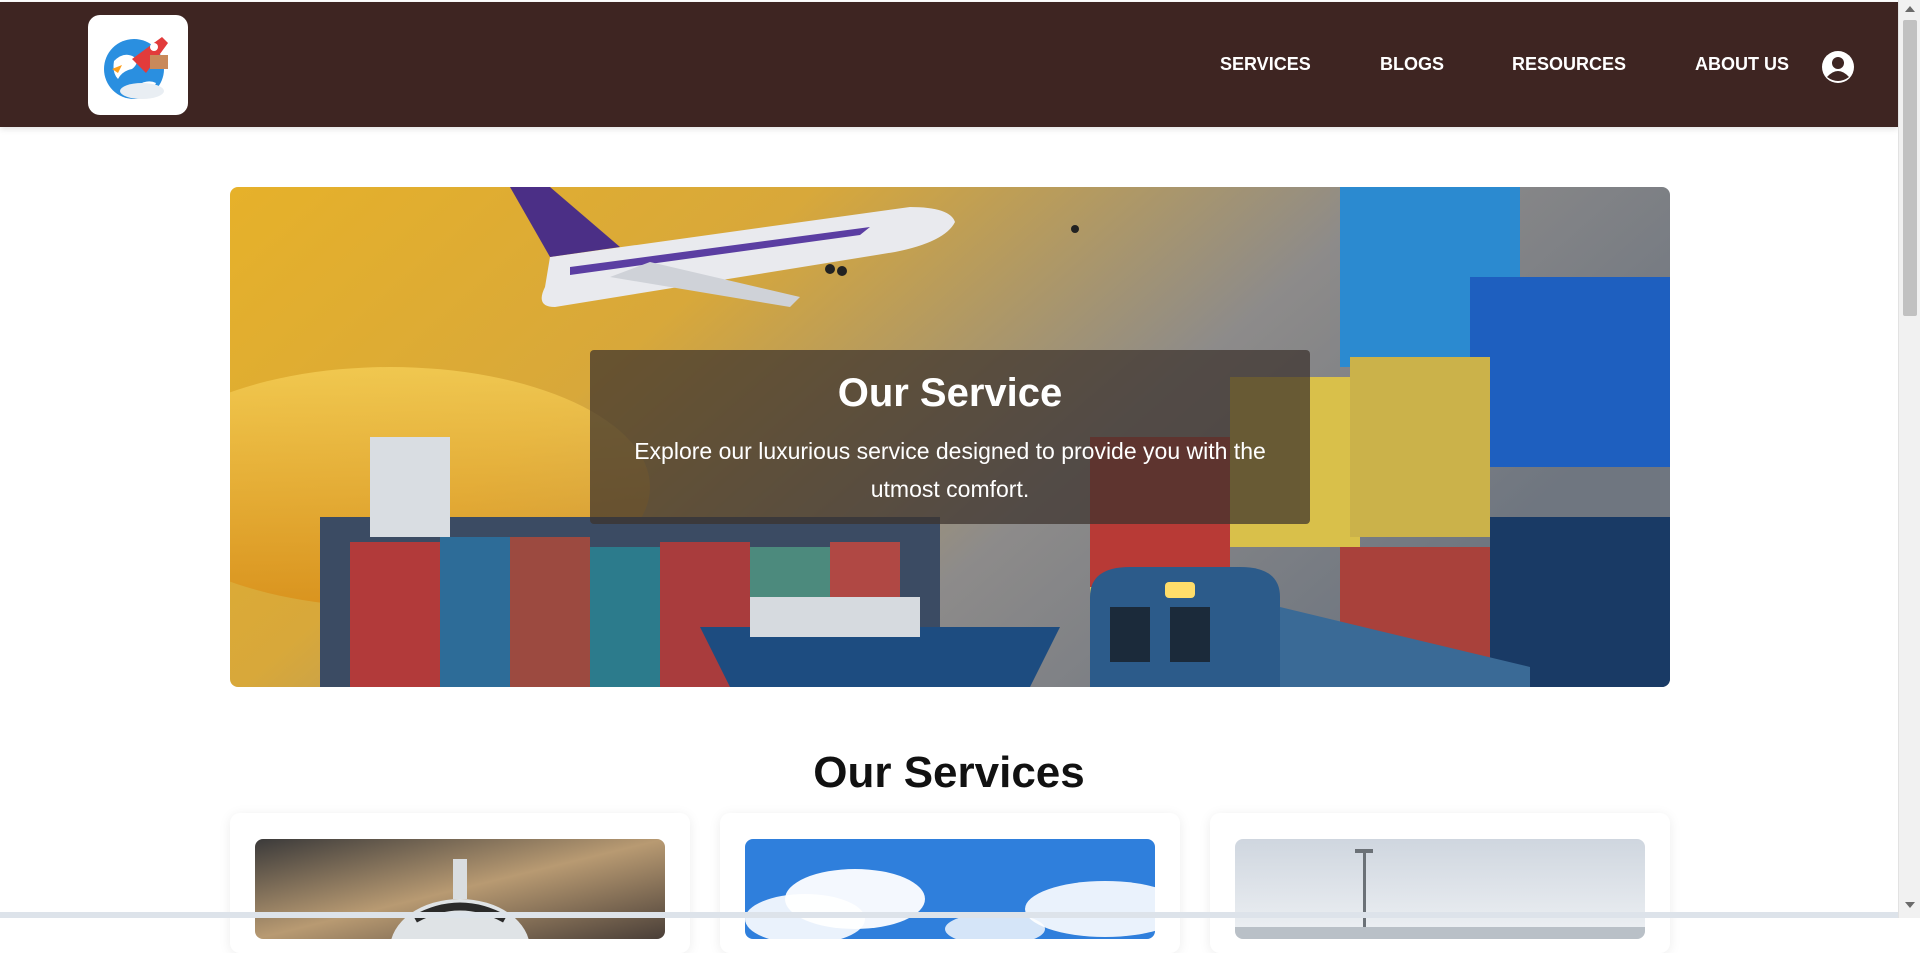 This screenshot has height=953, width=1920. What do you see at coordinates (1440, 889) in the screenshot?
I see `port-yard-image` at bounding box center [1440, 889].